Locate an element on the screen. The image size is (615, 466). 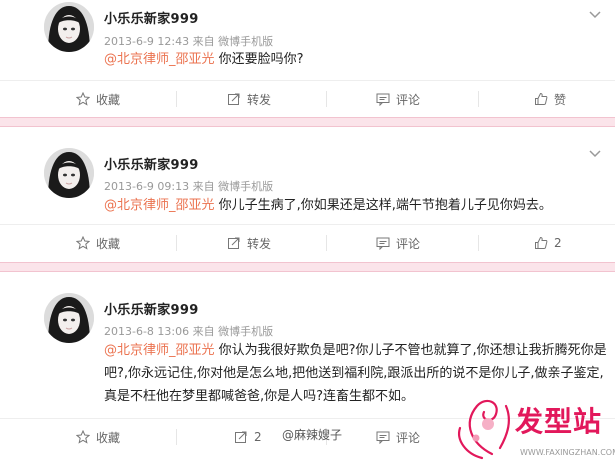
watermark-handle: @麻辣嫂子 is located at coordinates (312, 435).